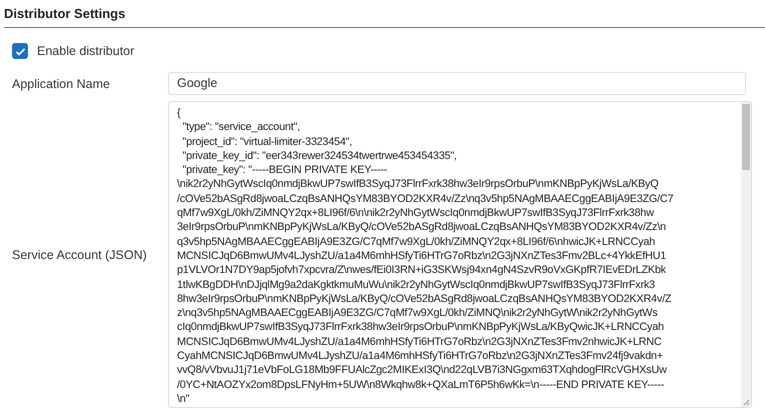 The height and width of the screenshot is (409, 765). I want to click on text-line: 1tlwKBgDDH\nDJjqlMg9a2daKgktkmuMuWu\nik2r2yNhGytWscIq0nmdjBkwUP7swIfB3SyqJ73FlrrFxrk3, so click(416, 285).